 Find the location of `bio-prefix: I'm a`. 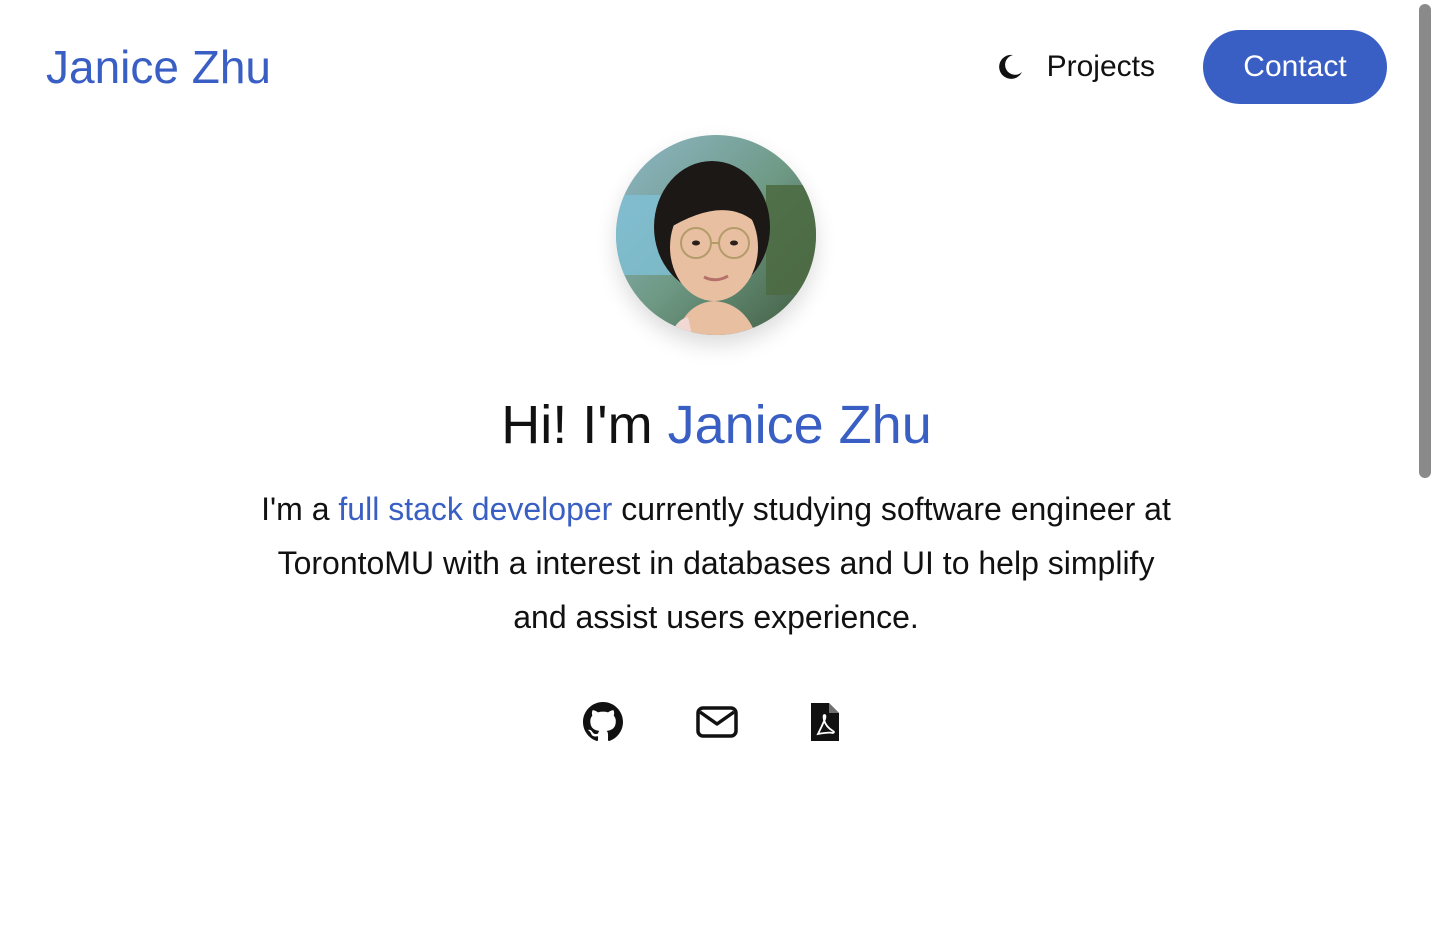

bio-prefix: I'm a is located at coordinates (300, 509).